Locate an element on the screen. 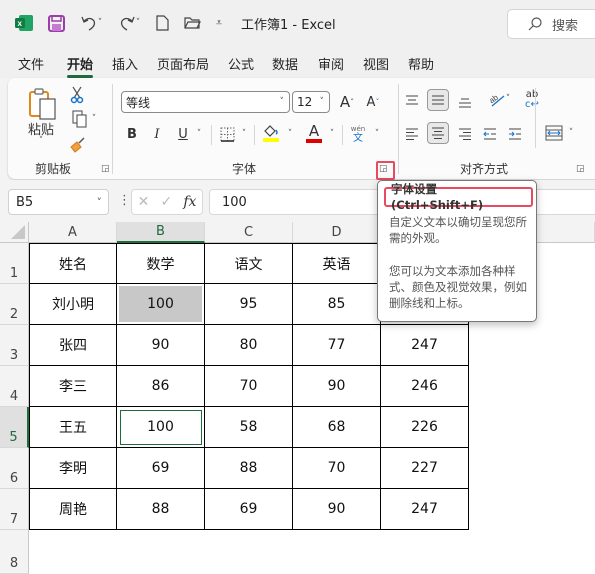 This screenshot has height=574, width=595. row-header-5: 5 is located at coordinates (14, 427).